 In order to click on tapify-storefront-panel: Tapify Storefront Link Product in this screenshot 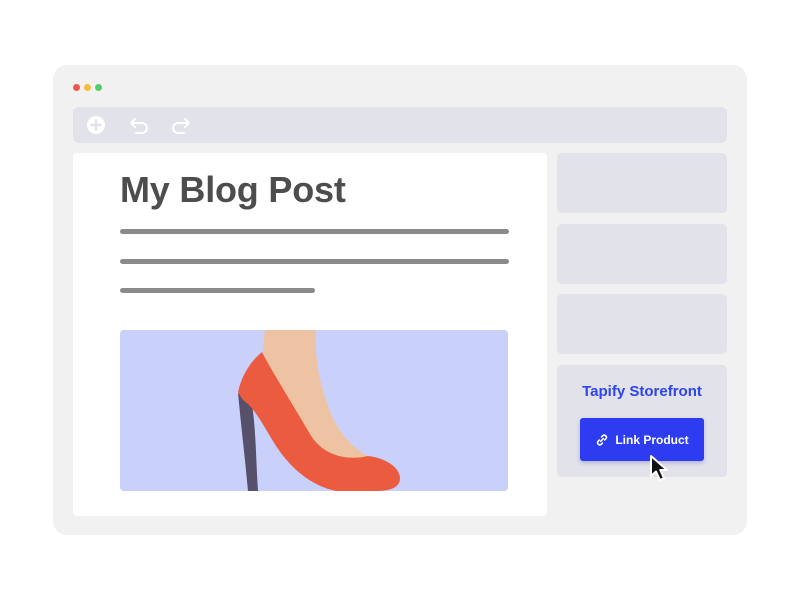, I will do `click(642, 421)`.